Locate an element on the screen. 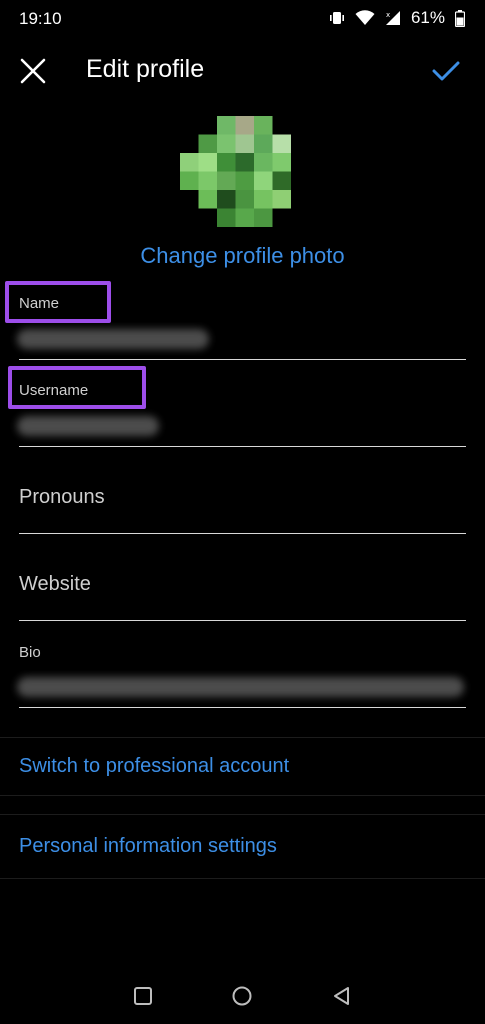  website-field: Website is located at coordinates (242, 590).